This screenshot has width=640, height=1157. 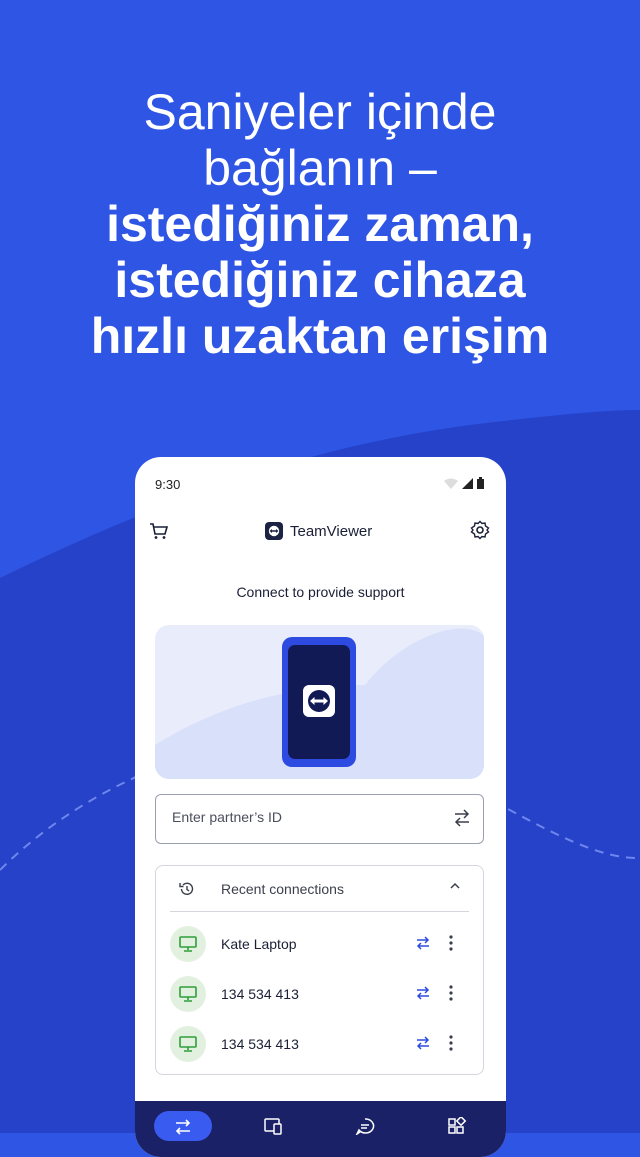 What do you see at coordinates (455, 886) in the screenshot?
I see `chevron-up-icon` at bounding box center [455, 886].